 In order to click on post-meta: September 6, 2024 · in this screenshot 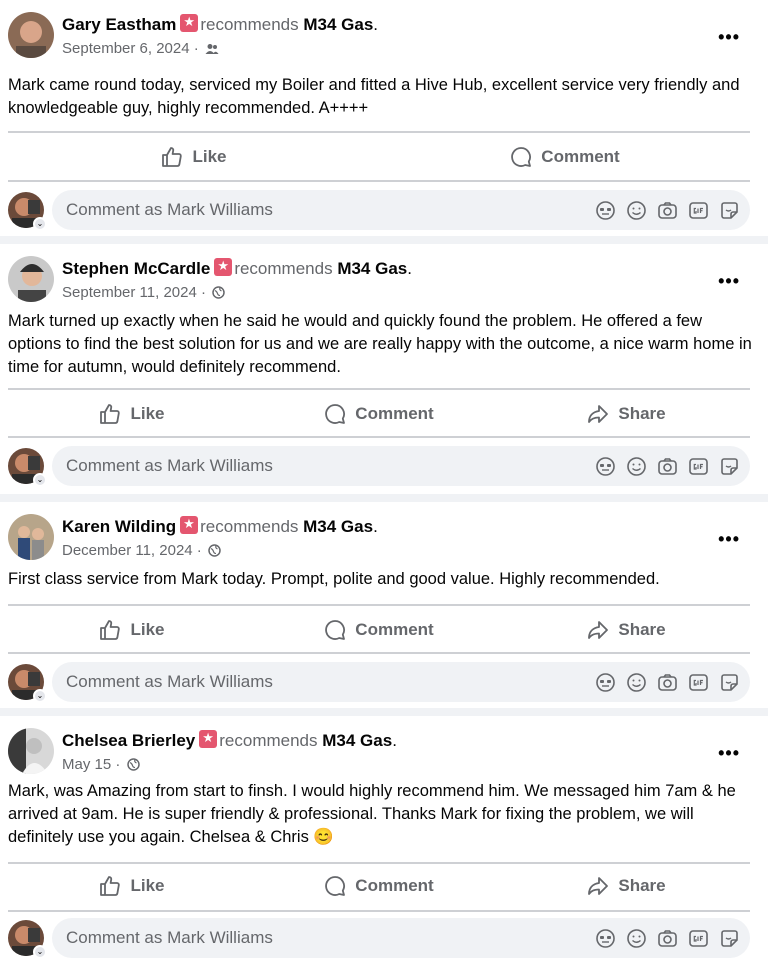, I will do `click(140, 48)`.